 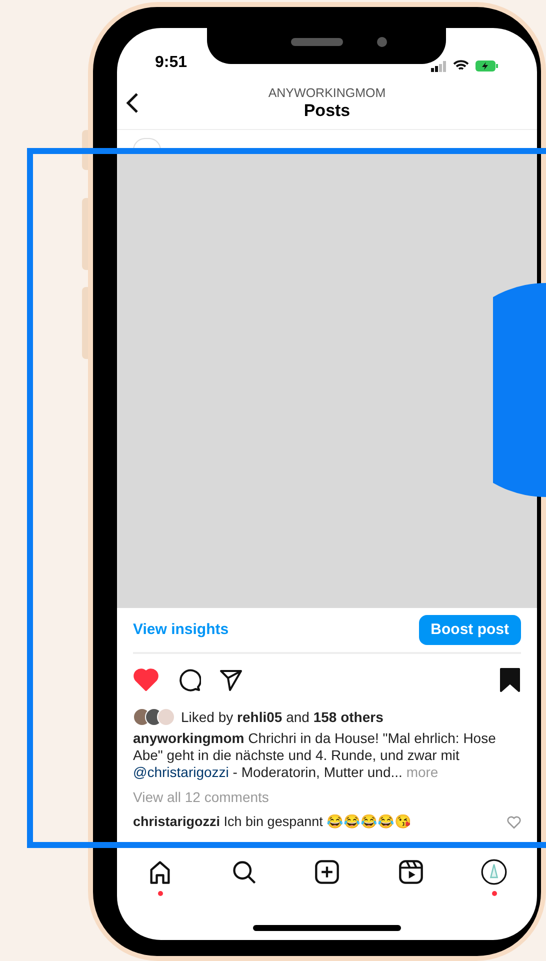 What do you see at coordinates (315, 755) in the screenshot?
I see `post-caption: anyworkingmom Chrichri in da House! "Mal ehrlich: Hose Abe" geht in die nächste und 4. Runde, und zwar mit @christarigozzi - Moderatorin, Mutter und... more` at bounding box center [315, 755].